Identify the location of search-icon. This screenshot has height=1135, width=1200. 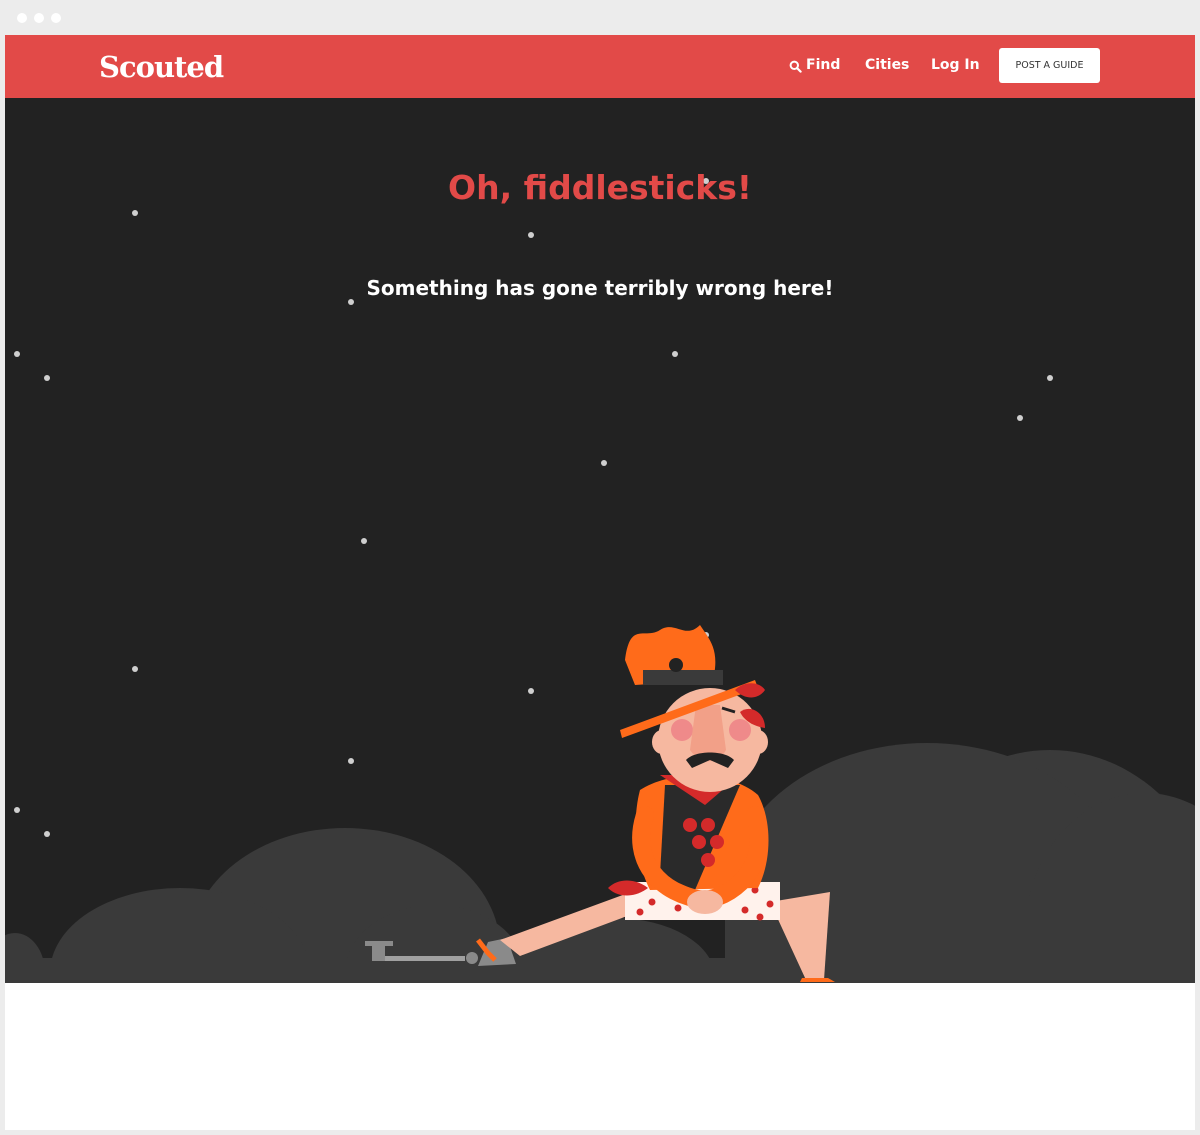
(795, 66).